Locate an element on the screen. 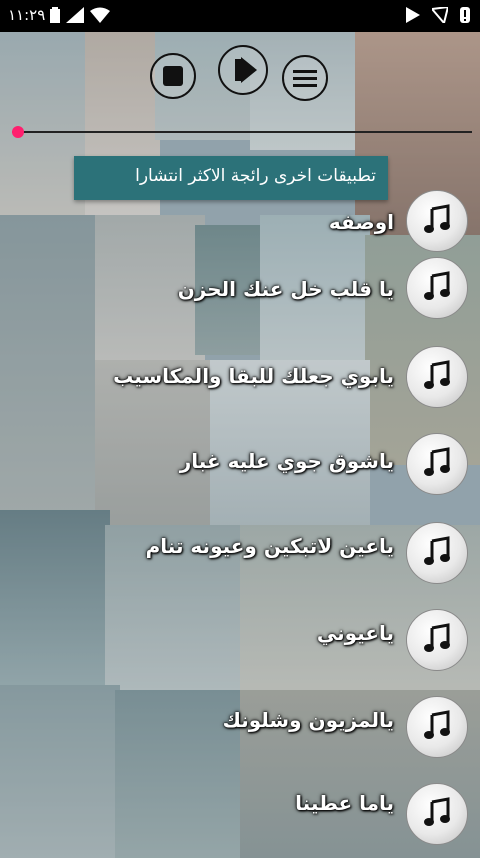 Image resolution: width=480 pixels, height=858 pixels. song-title: ياشوق جوي عليه غبار is located at coordinates (286, 461).